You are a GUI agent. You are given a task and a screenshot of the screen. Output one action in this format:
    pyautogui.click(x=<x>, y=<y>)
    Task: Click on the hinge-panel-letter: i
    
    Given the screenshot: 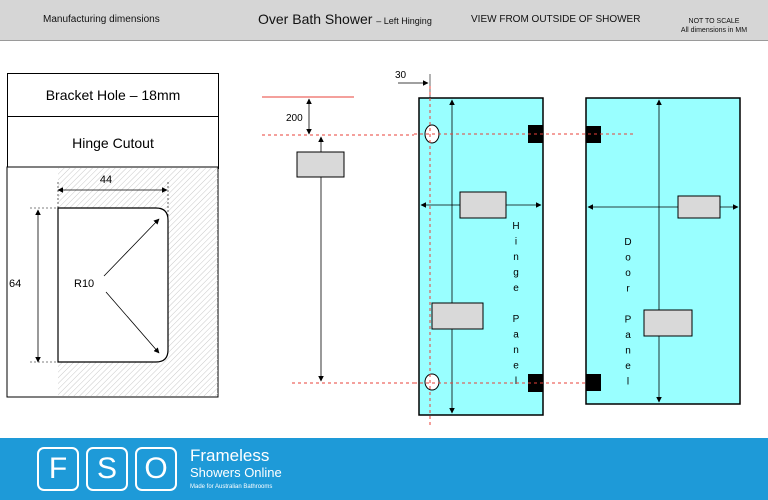 What is the action you would take?
    pyautogui.click(x=516, y=242)
    